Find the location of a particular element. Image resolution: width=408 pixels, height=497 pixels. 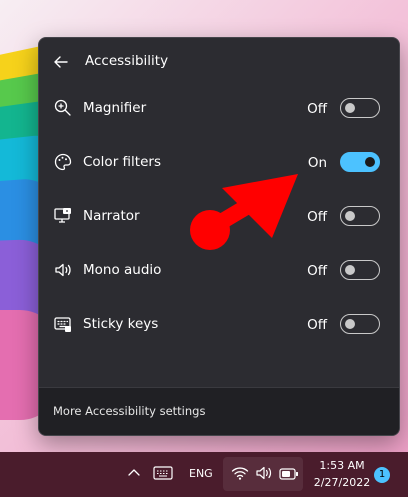

sticky-keys-toggle is located at coordinates (360, 324).